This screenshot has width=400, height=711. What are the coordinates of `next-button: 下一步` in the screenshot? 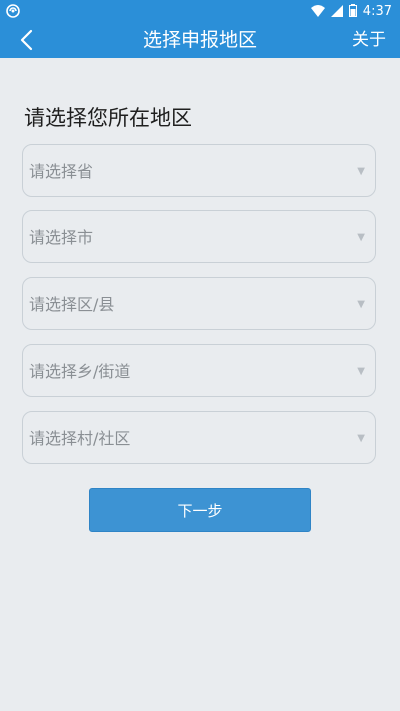 It's located at (200, 510).